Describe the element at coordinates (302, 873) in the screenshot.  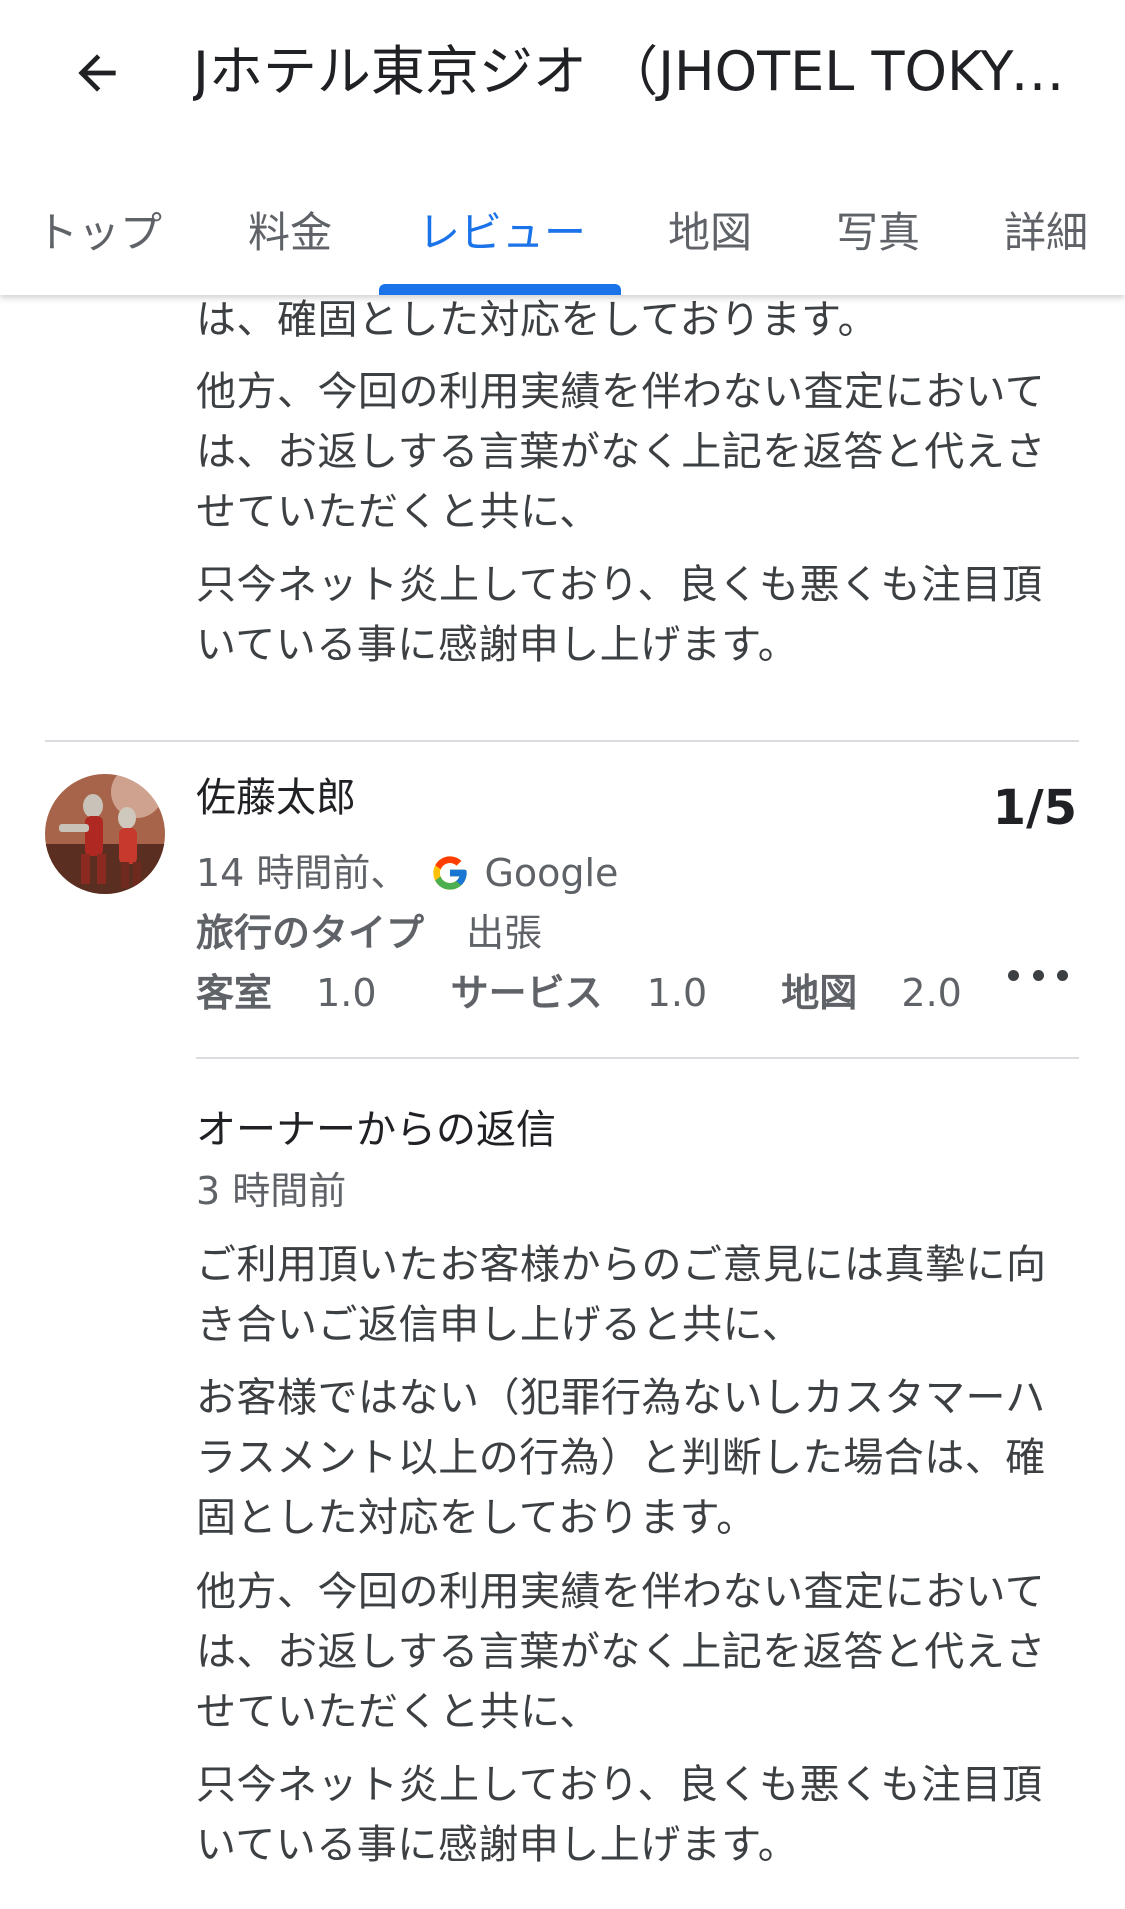
I see `review-time: 14 時間前、` at that location.